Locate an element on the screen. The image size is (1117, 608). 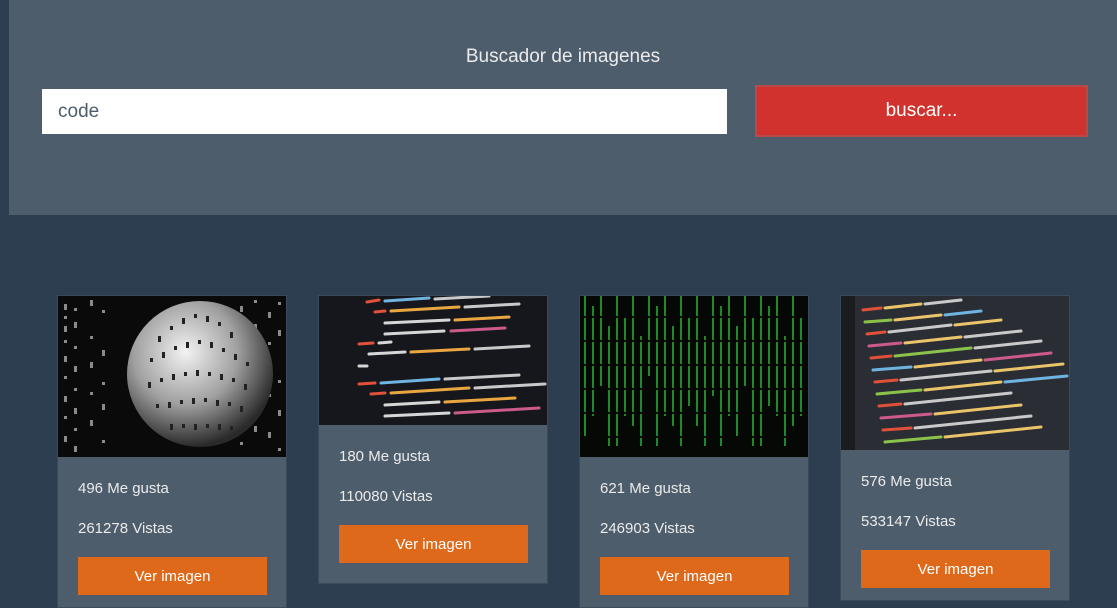
result-image-code-screen-perspective is located at coordinates (955, 373).